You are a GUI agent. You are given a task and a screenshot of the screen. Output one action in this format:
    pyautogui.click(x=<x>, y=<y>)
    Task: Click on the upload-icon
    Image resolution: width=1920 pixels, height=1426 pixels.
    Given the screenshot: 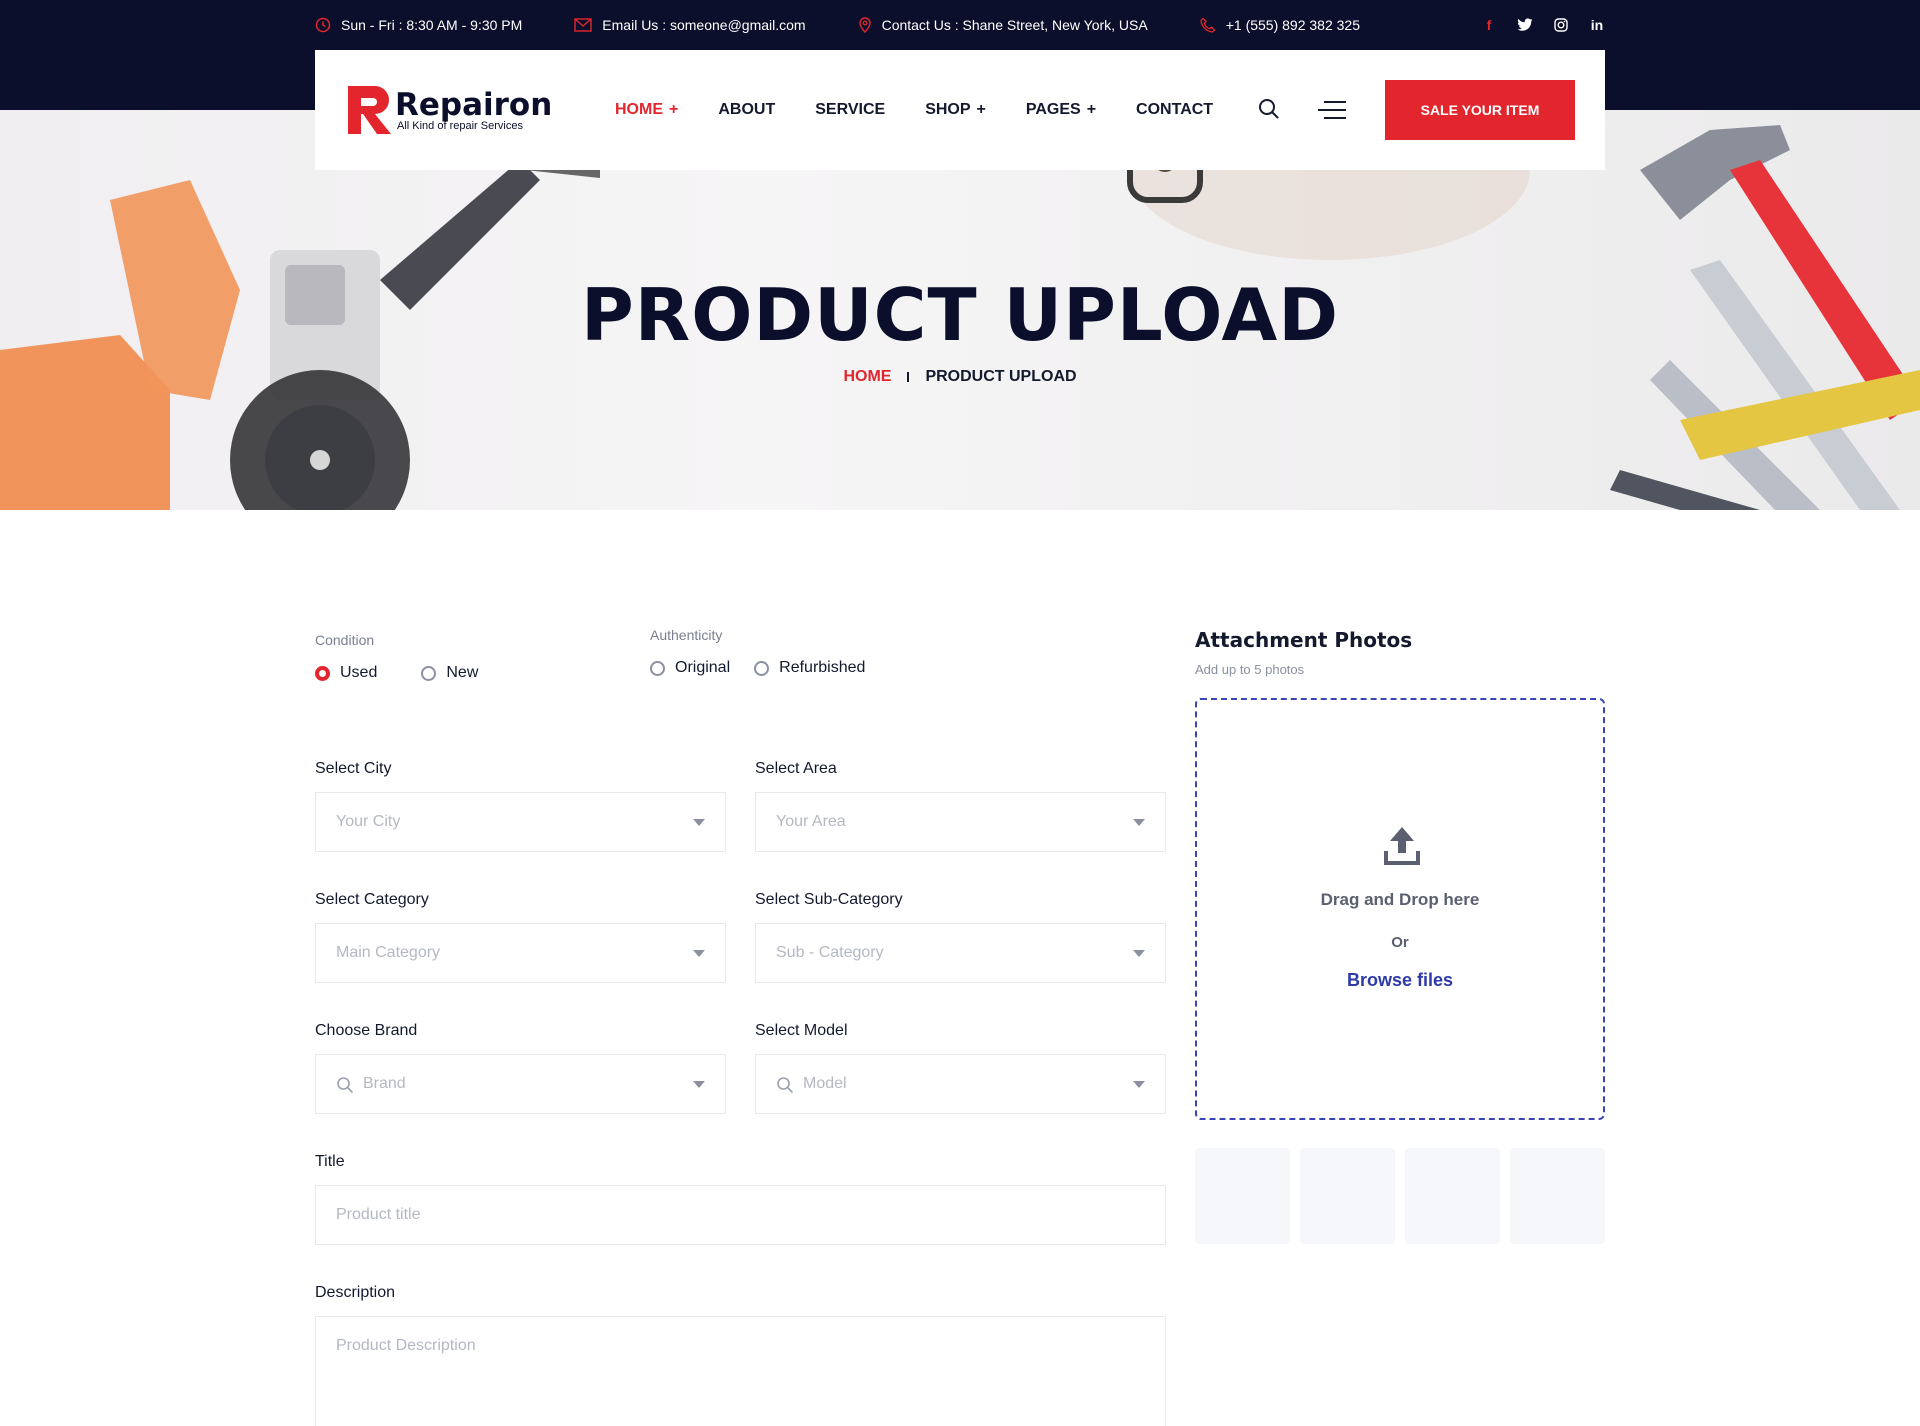 What is the action you would take?
    pyautogui.click(x=1402, y=846)
    